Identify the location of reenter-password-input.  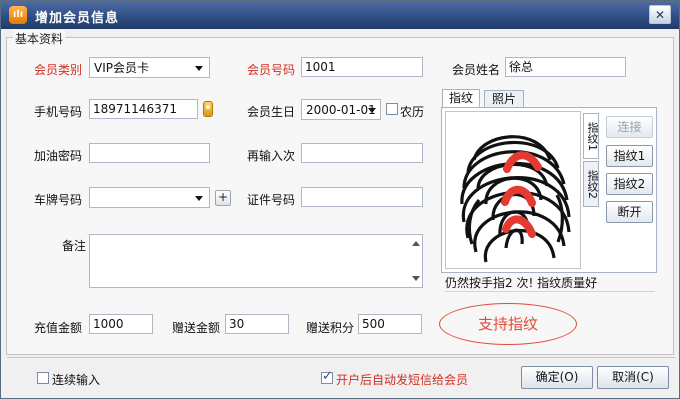
(362, 153).